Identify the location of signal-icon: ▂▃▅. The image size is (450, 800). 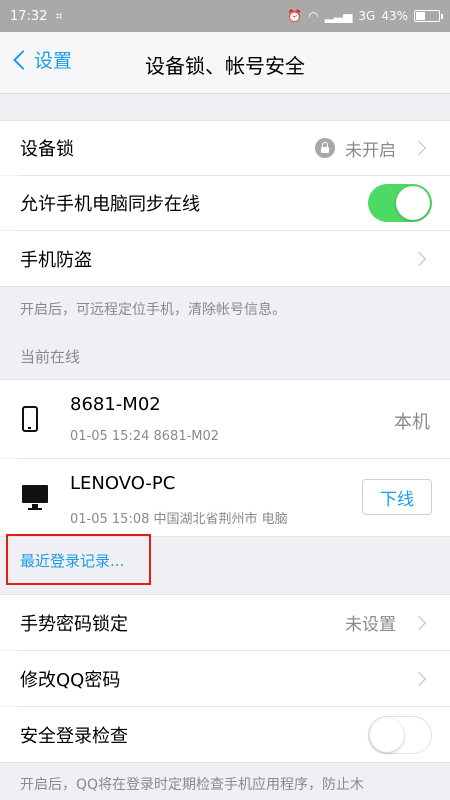
(338, 16).